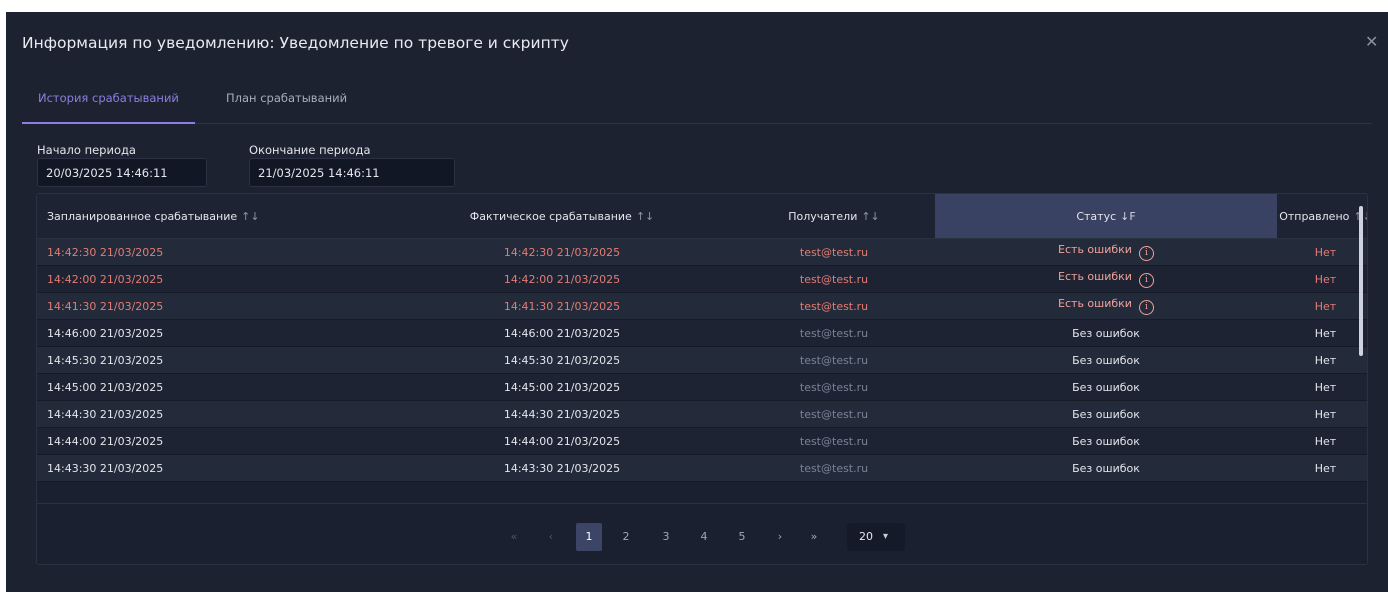  Describe the element at coordinates (562, 252) in the screenshot. I see `actual-time-cell: 14:42:30 21/03/2025` at that location.